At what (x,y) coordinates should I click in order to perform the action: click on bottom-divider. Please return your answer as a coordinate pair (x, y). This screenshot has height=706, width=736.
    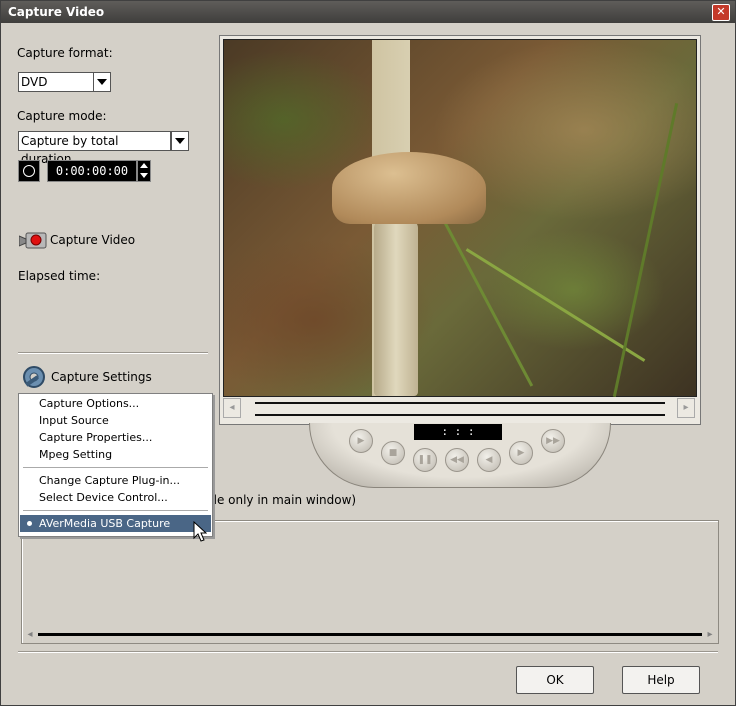
    Looking at the image, I should click on (368, 652).